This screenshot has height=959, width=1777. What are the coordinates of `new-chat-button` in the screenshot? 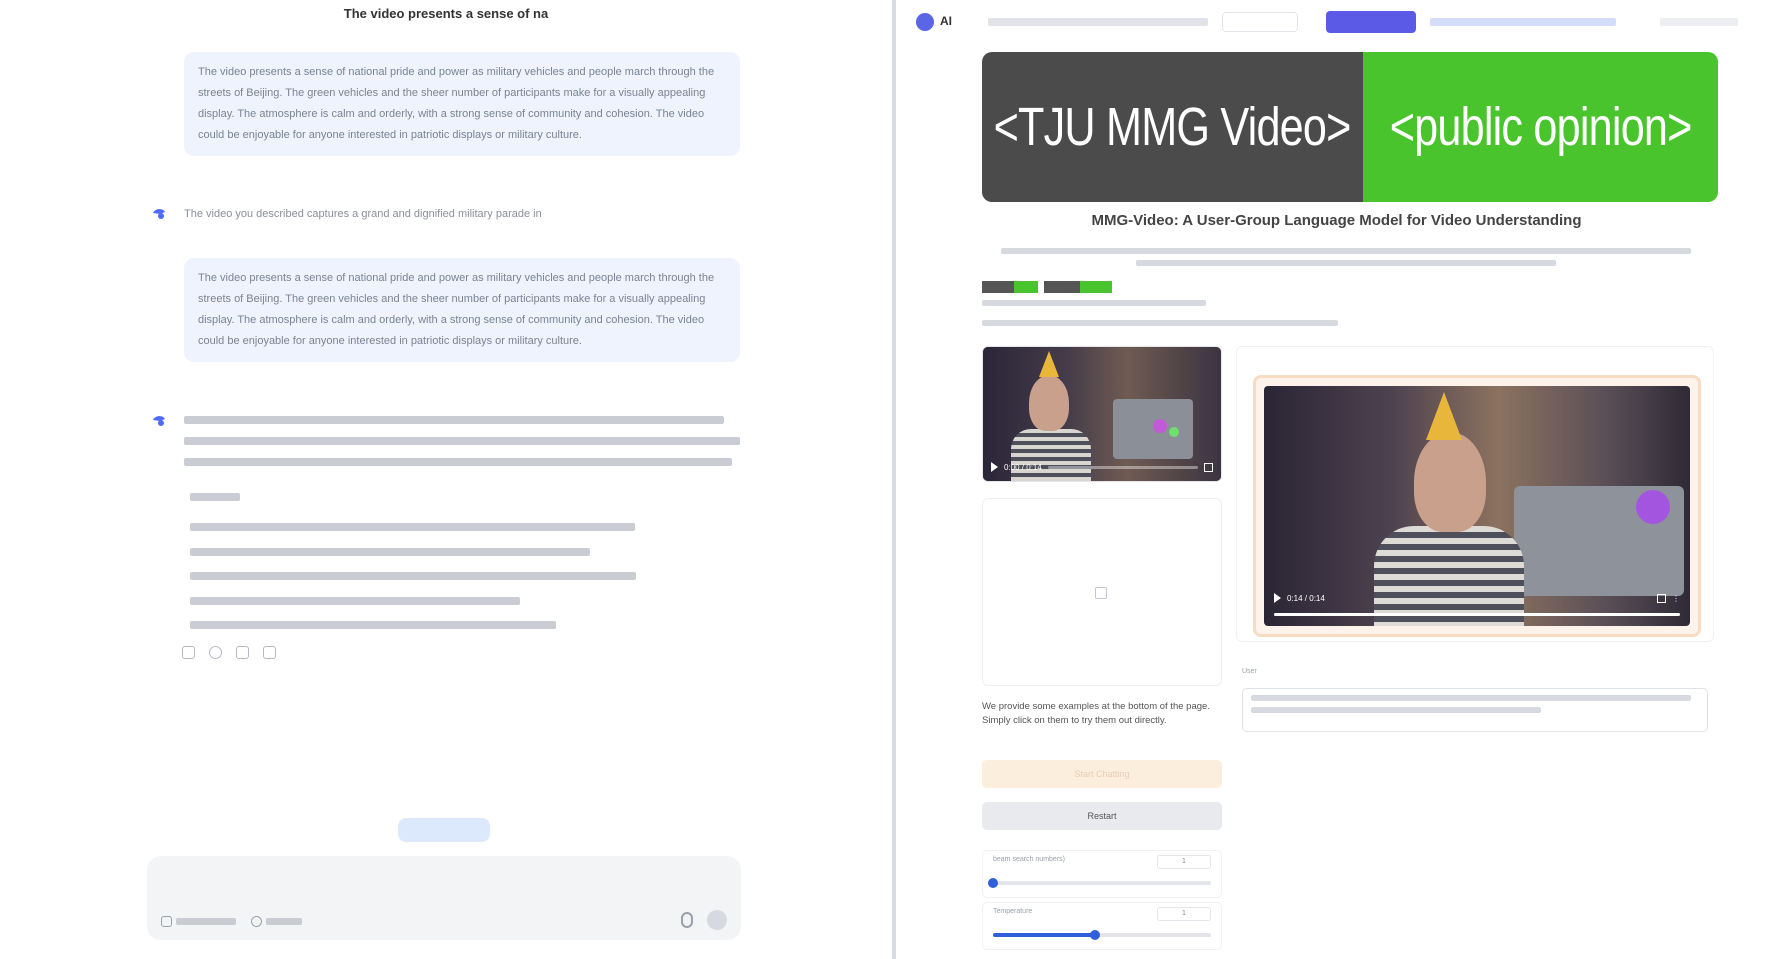 It's located at (444, 830).